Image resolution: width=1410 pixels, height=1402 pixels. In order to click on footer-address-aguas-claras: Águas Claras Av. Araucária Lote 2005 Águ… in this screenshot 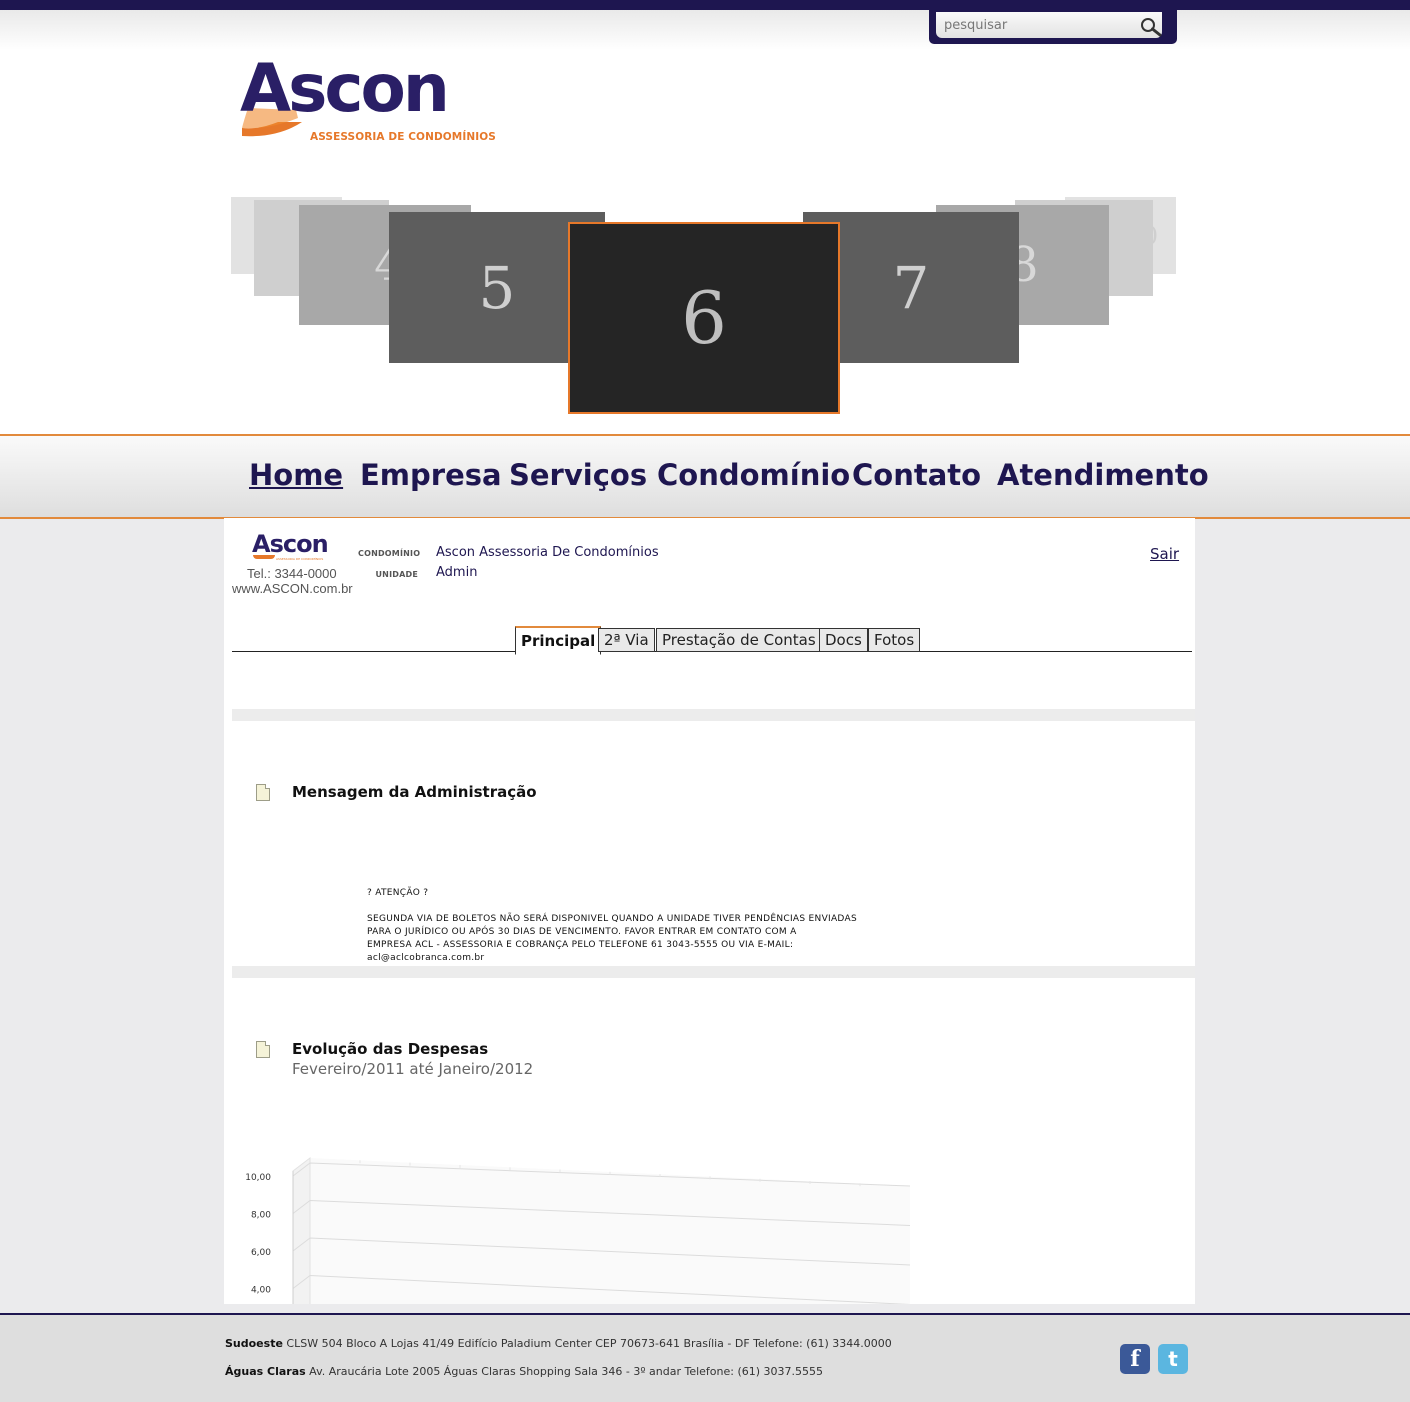, I will do `click(524, 1371)`.